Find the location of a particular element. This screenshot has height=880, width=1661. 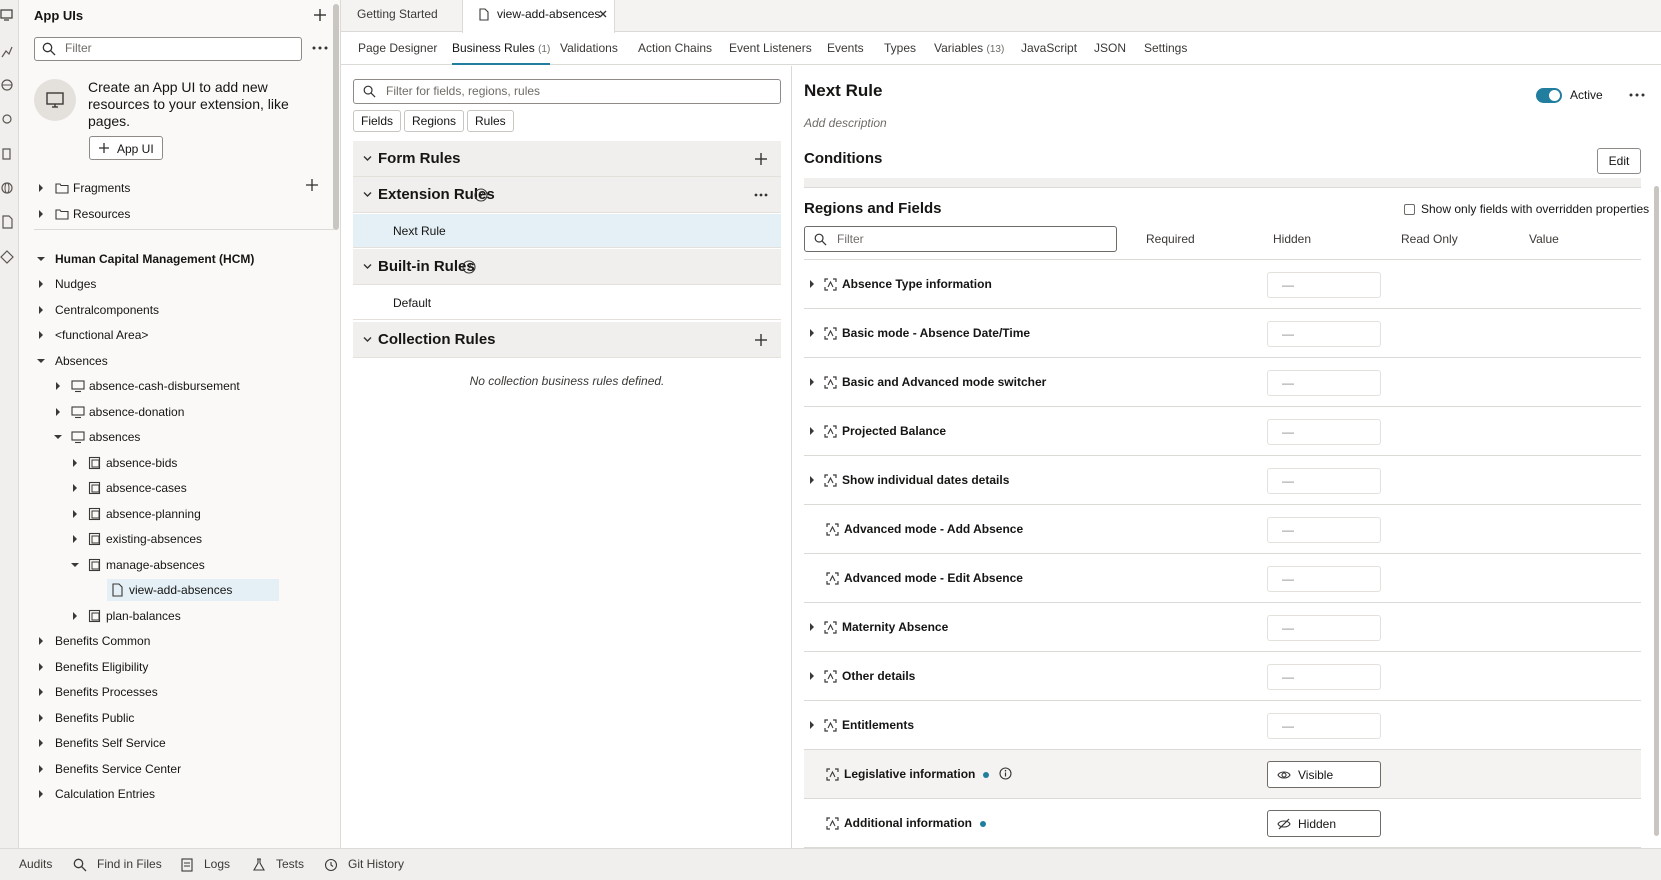

tab-types: Types is located at coordinates (900, 49).